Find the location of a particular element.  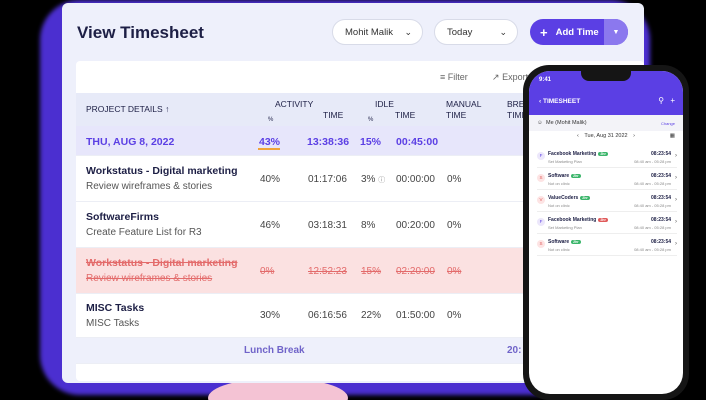

activity-pct: 0% is located at coordinates (267, 271).